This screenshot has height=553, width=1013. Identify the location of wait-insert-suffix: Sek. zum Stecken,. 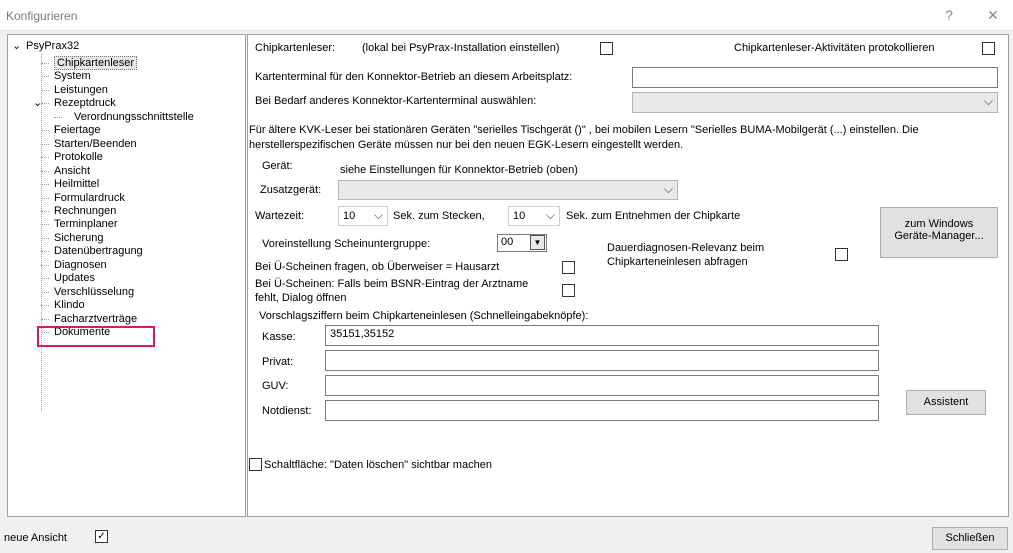
(439, 216).